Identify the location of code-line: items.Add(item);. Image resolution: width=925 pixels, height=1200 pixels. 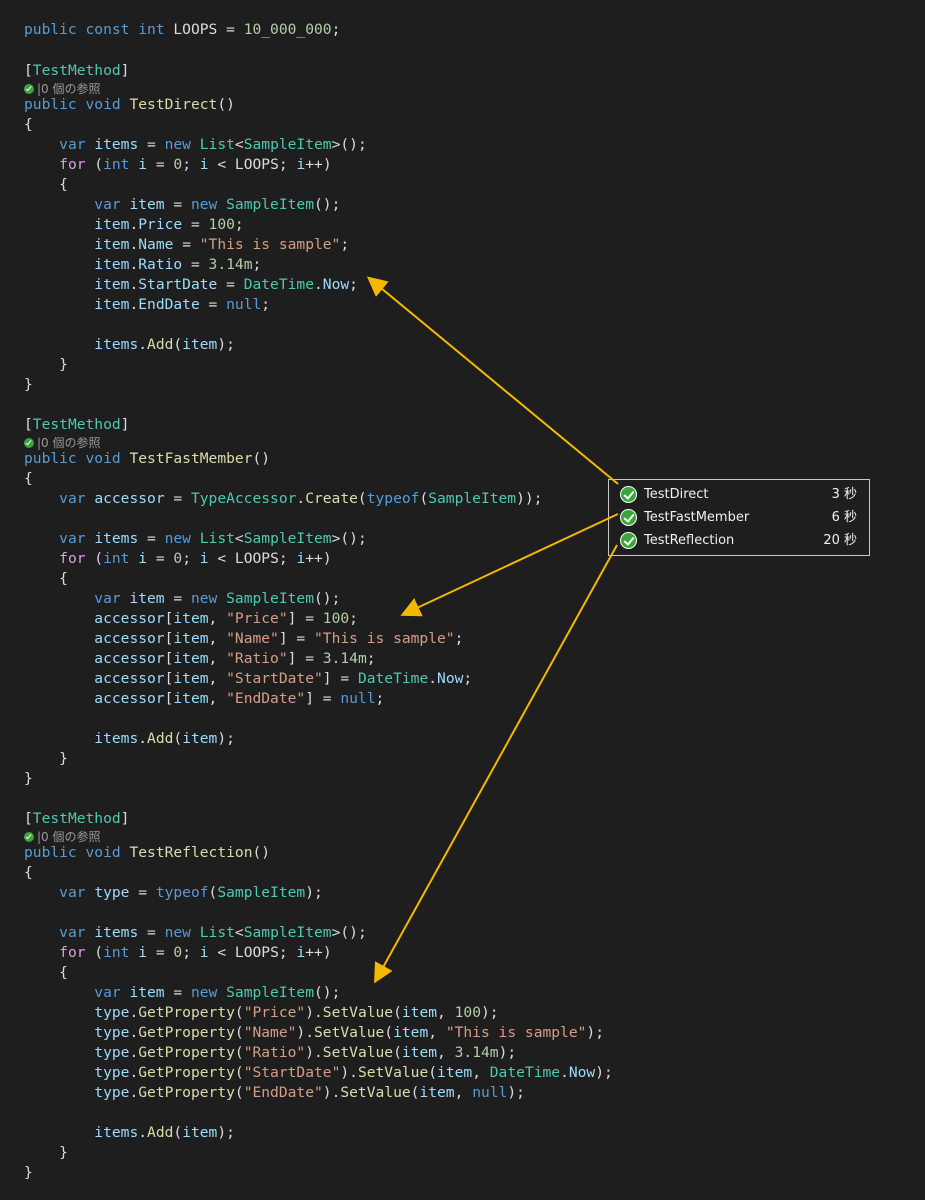
(129, 739).